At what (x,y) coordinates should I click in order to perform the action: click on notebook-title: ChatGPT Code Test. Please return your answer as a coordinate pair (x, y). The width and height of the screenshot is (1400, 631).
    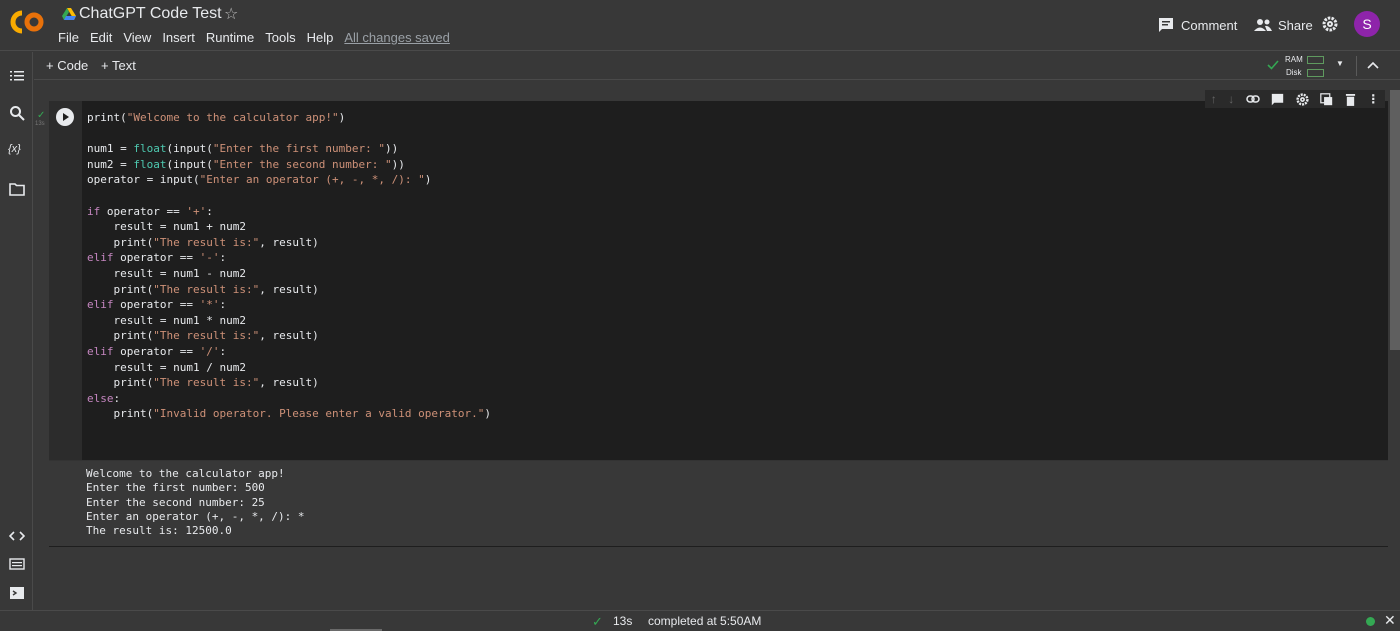
    Looking at the image, I should click on (150, 14).